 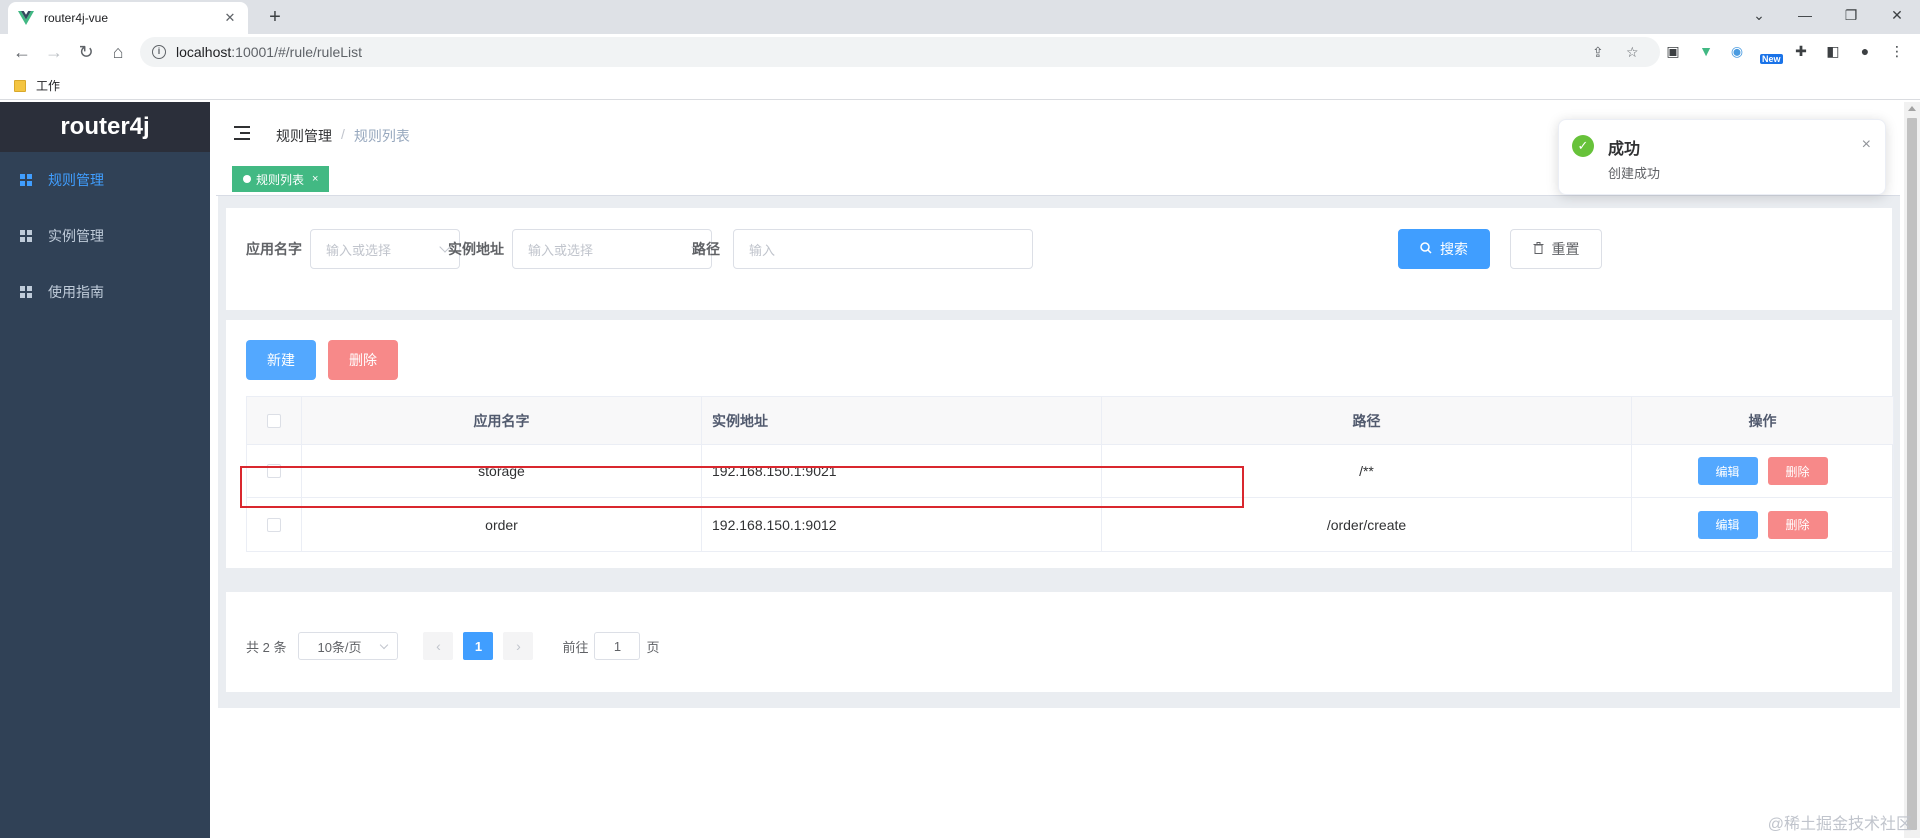 What do you see at coordinates (1632, 52) in the screenshot?
I see `bookmark-star-icon: ☆` at bounding box center [1632, 52].